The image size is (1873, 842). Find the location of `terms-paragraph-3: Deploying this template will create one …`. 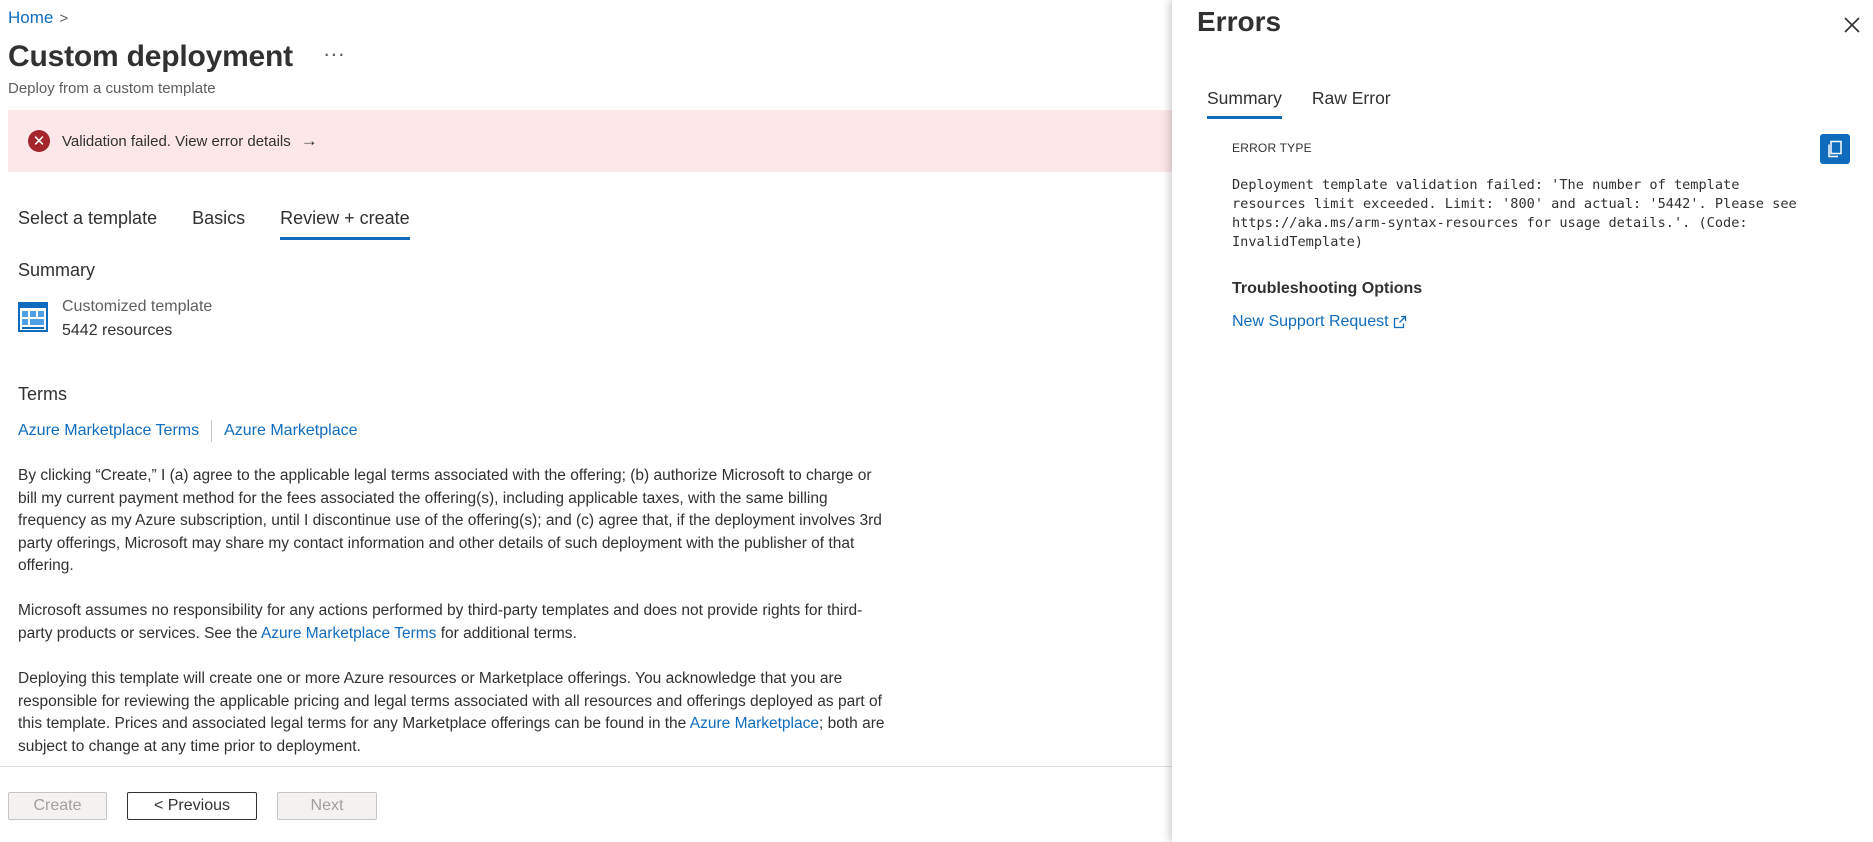

terms-paragraph-3: Deploying this template will create one … is located at coordinates (453, 713).